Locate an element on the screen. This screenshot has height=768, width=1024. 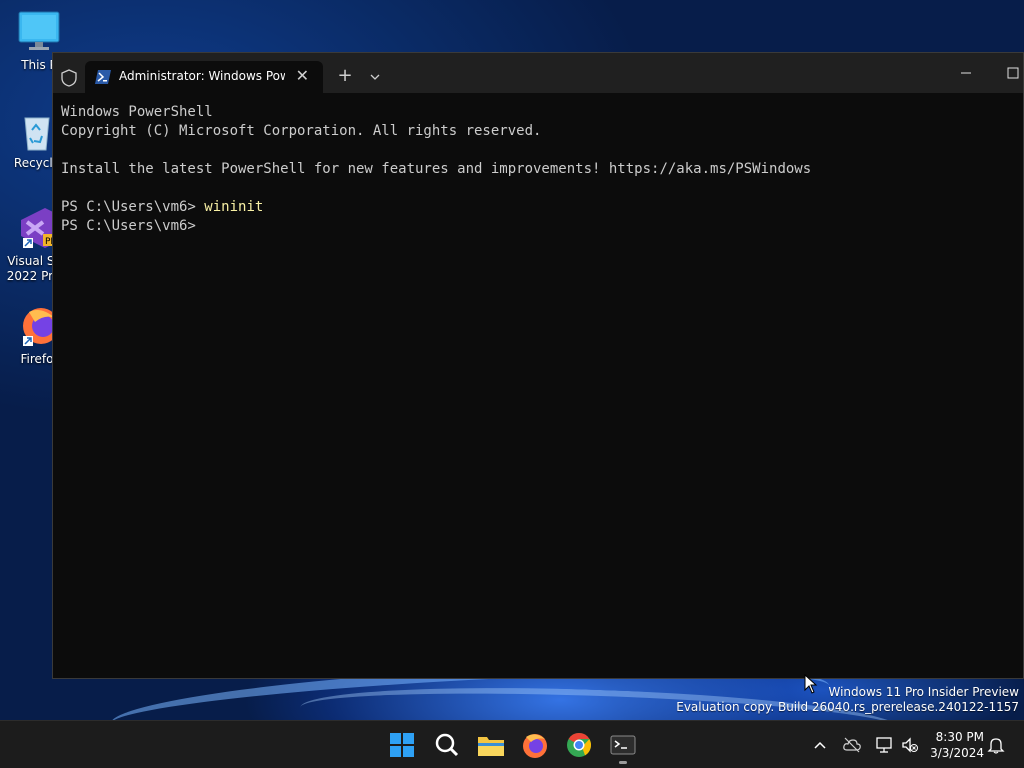
tab-close-button: ✕ is located at coordinates (302, 75).